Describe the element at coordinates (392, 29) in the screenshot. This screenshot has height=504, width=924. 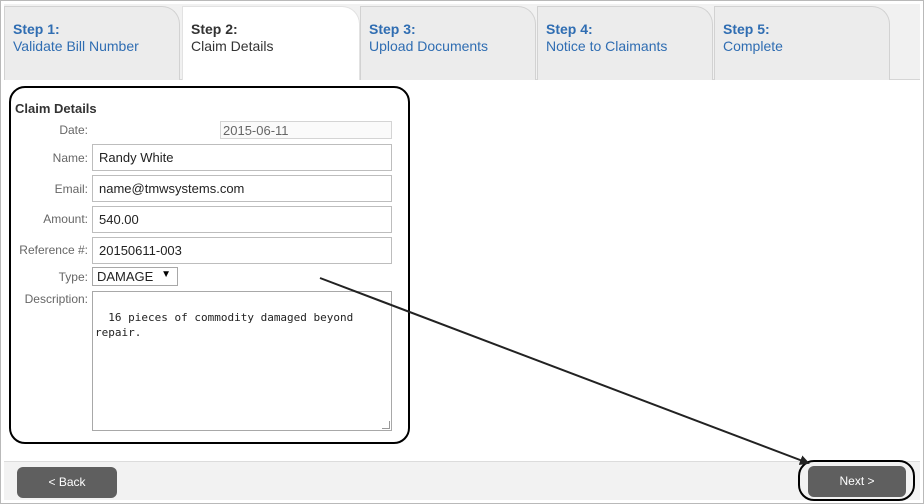
I see `step-number: Step 3:` at that location.